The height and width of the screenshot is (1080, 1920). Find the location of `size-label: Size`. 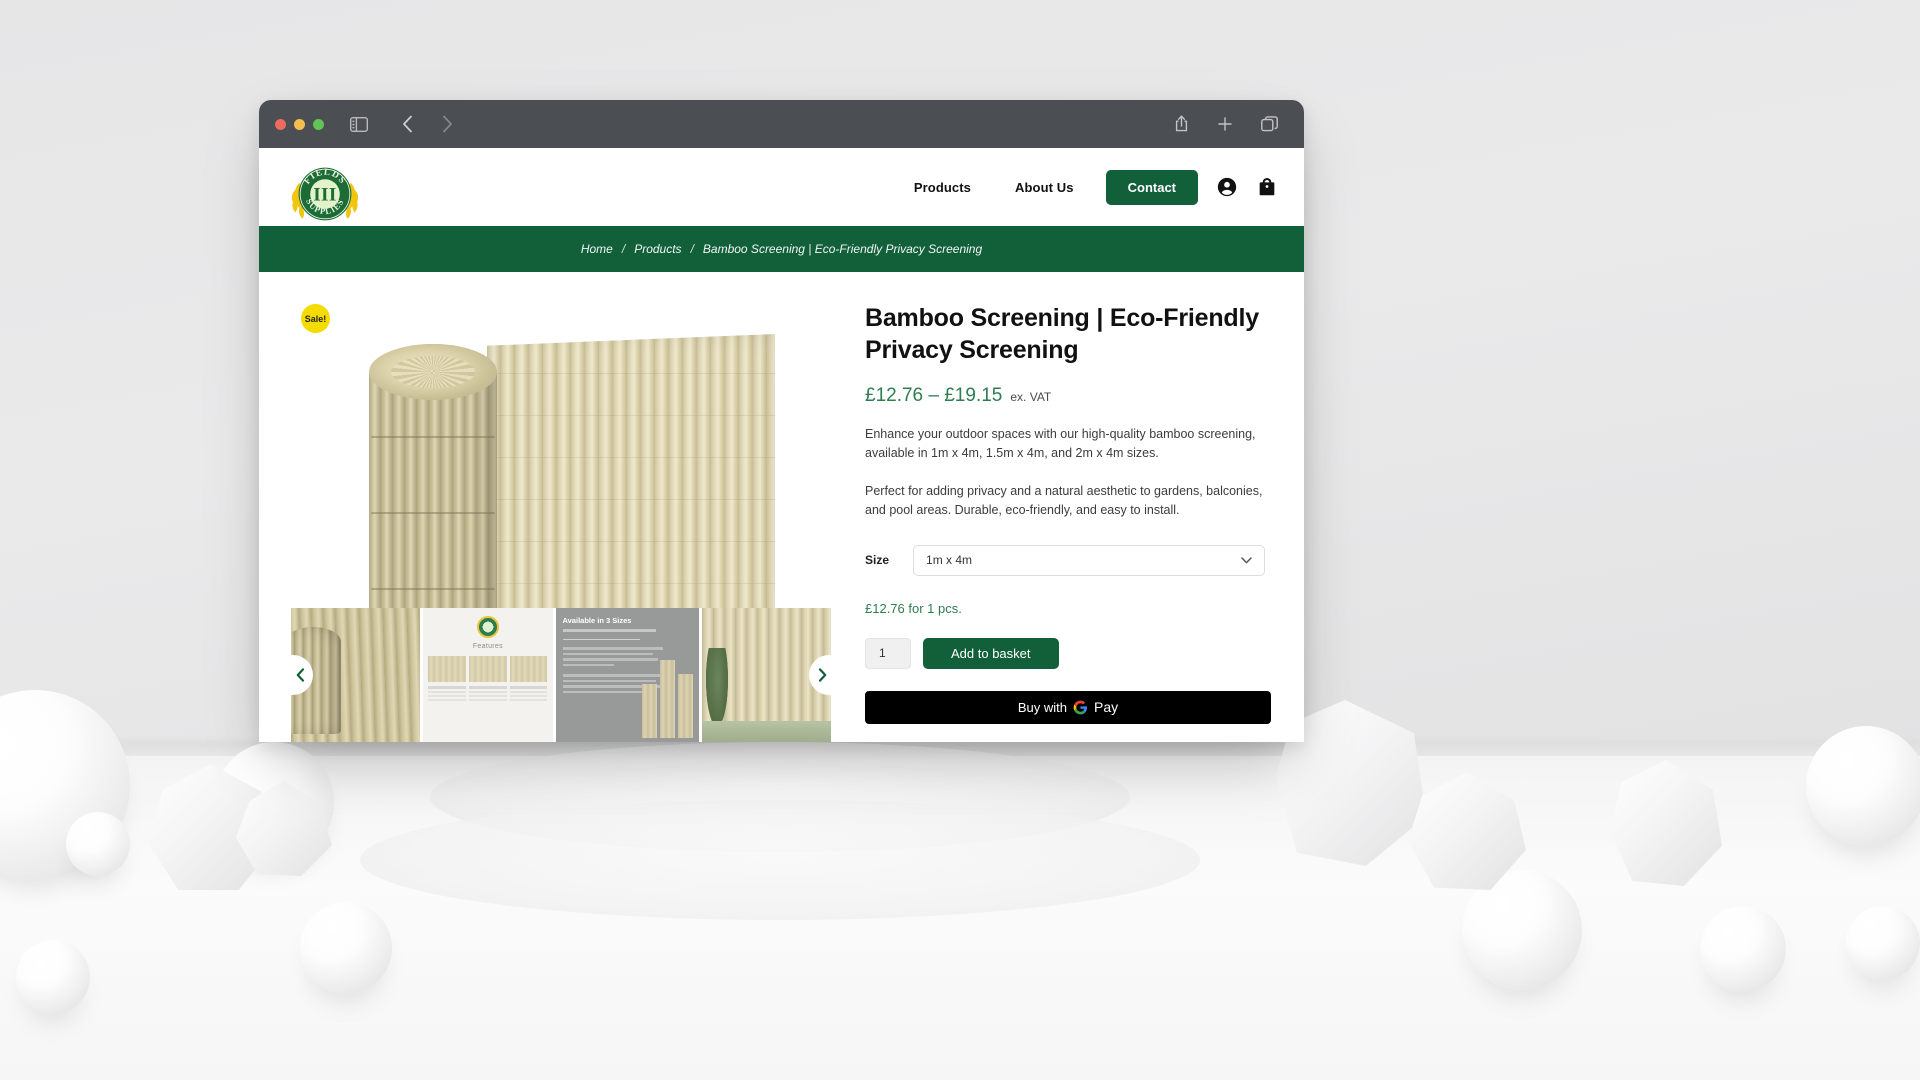

size-label: Size is located at coordinates (877, 560).